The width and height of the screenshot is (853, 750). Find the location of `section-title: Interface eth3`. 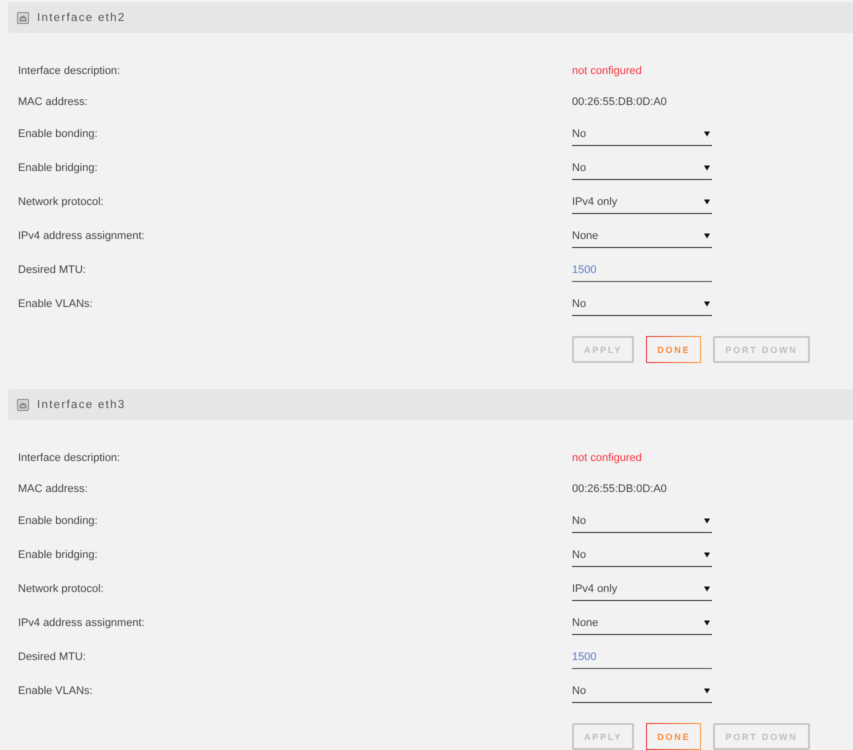

section-title: Interface eth3 is located at coordinates (81, 404).